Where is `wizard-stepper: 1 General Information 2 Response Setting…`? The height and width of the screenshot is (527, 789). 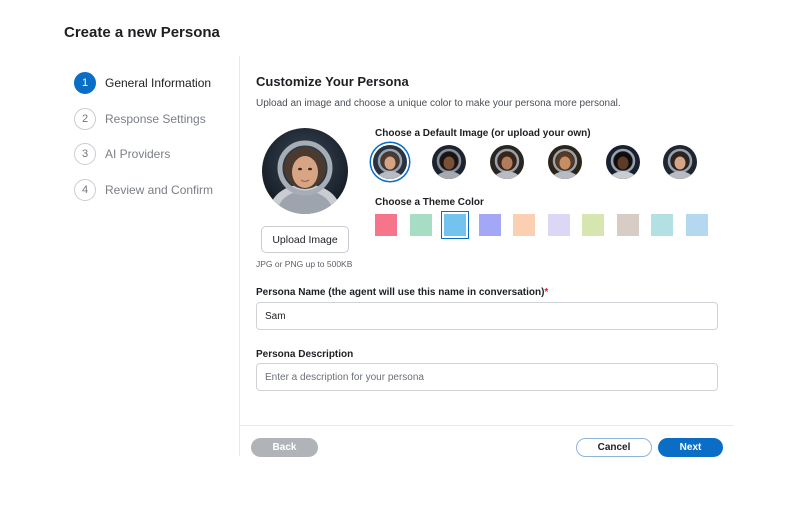
wizard-stepper: 1 General Information 2 Response Setting… is located at coordinates (154, 143).